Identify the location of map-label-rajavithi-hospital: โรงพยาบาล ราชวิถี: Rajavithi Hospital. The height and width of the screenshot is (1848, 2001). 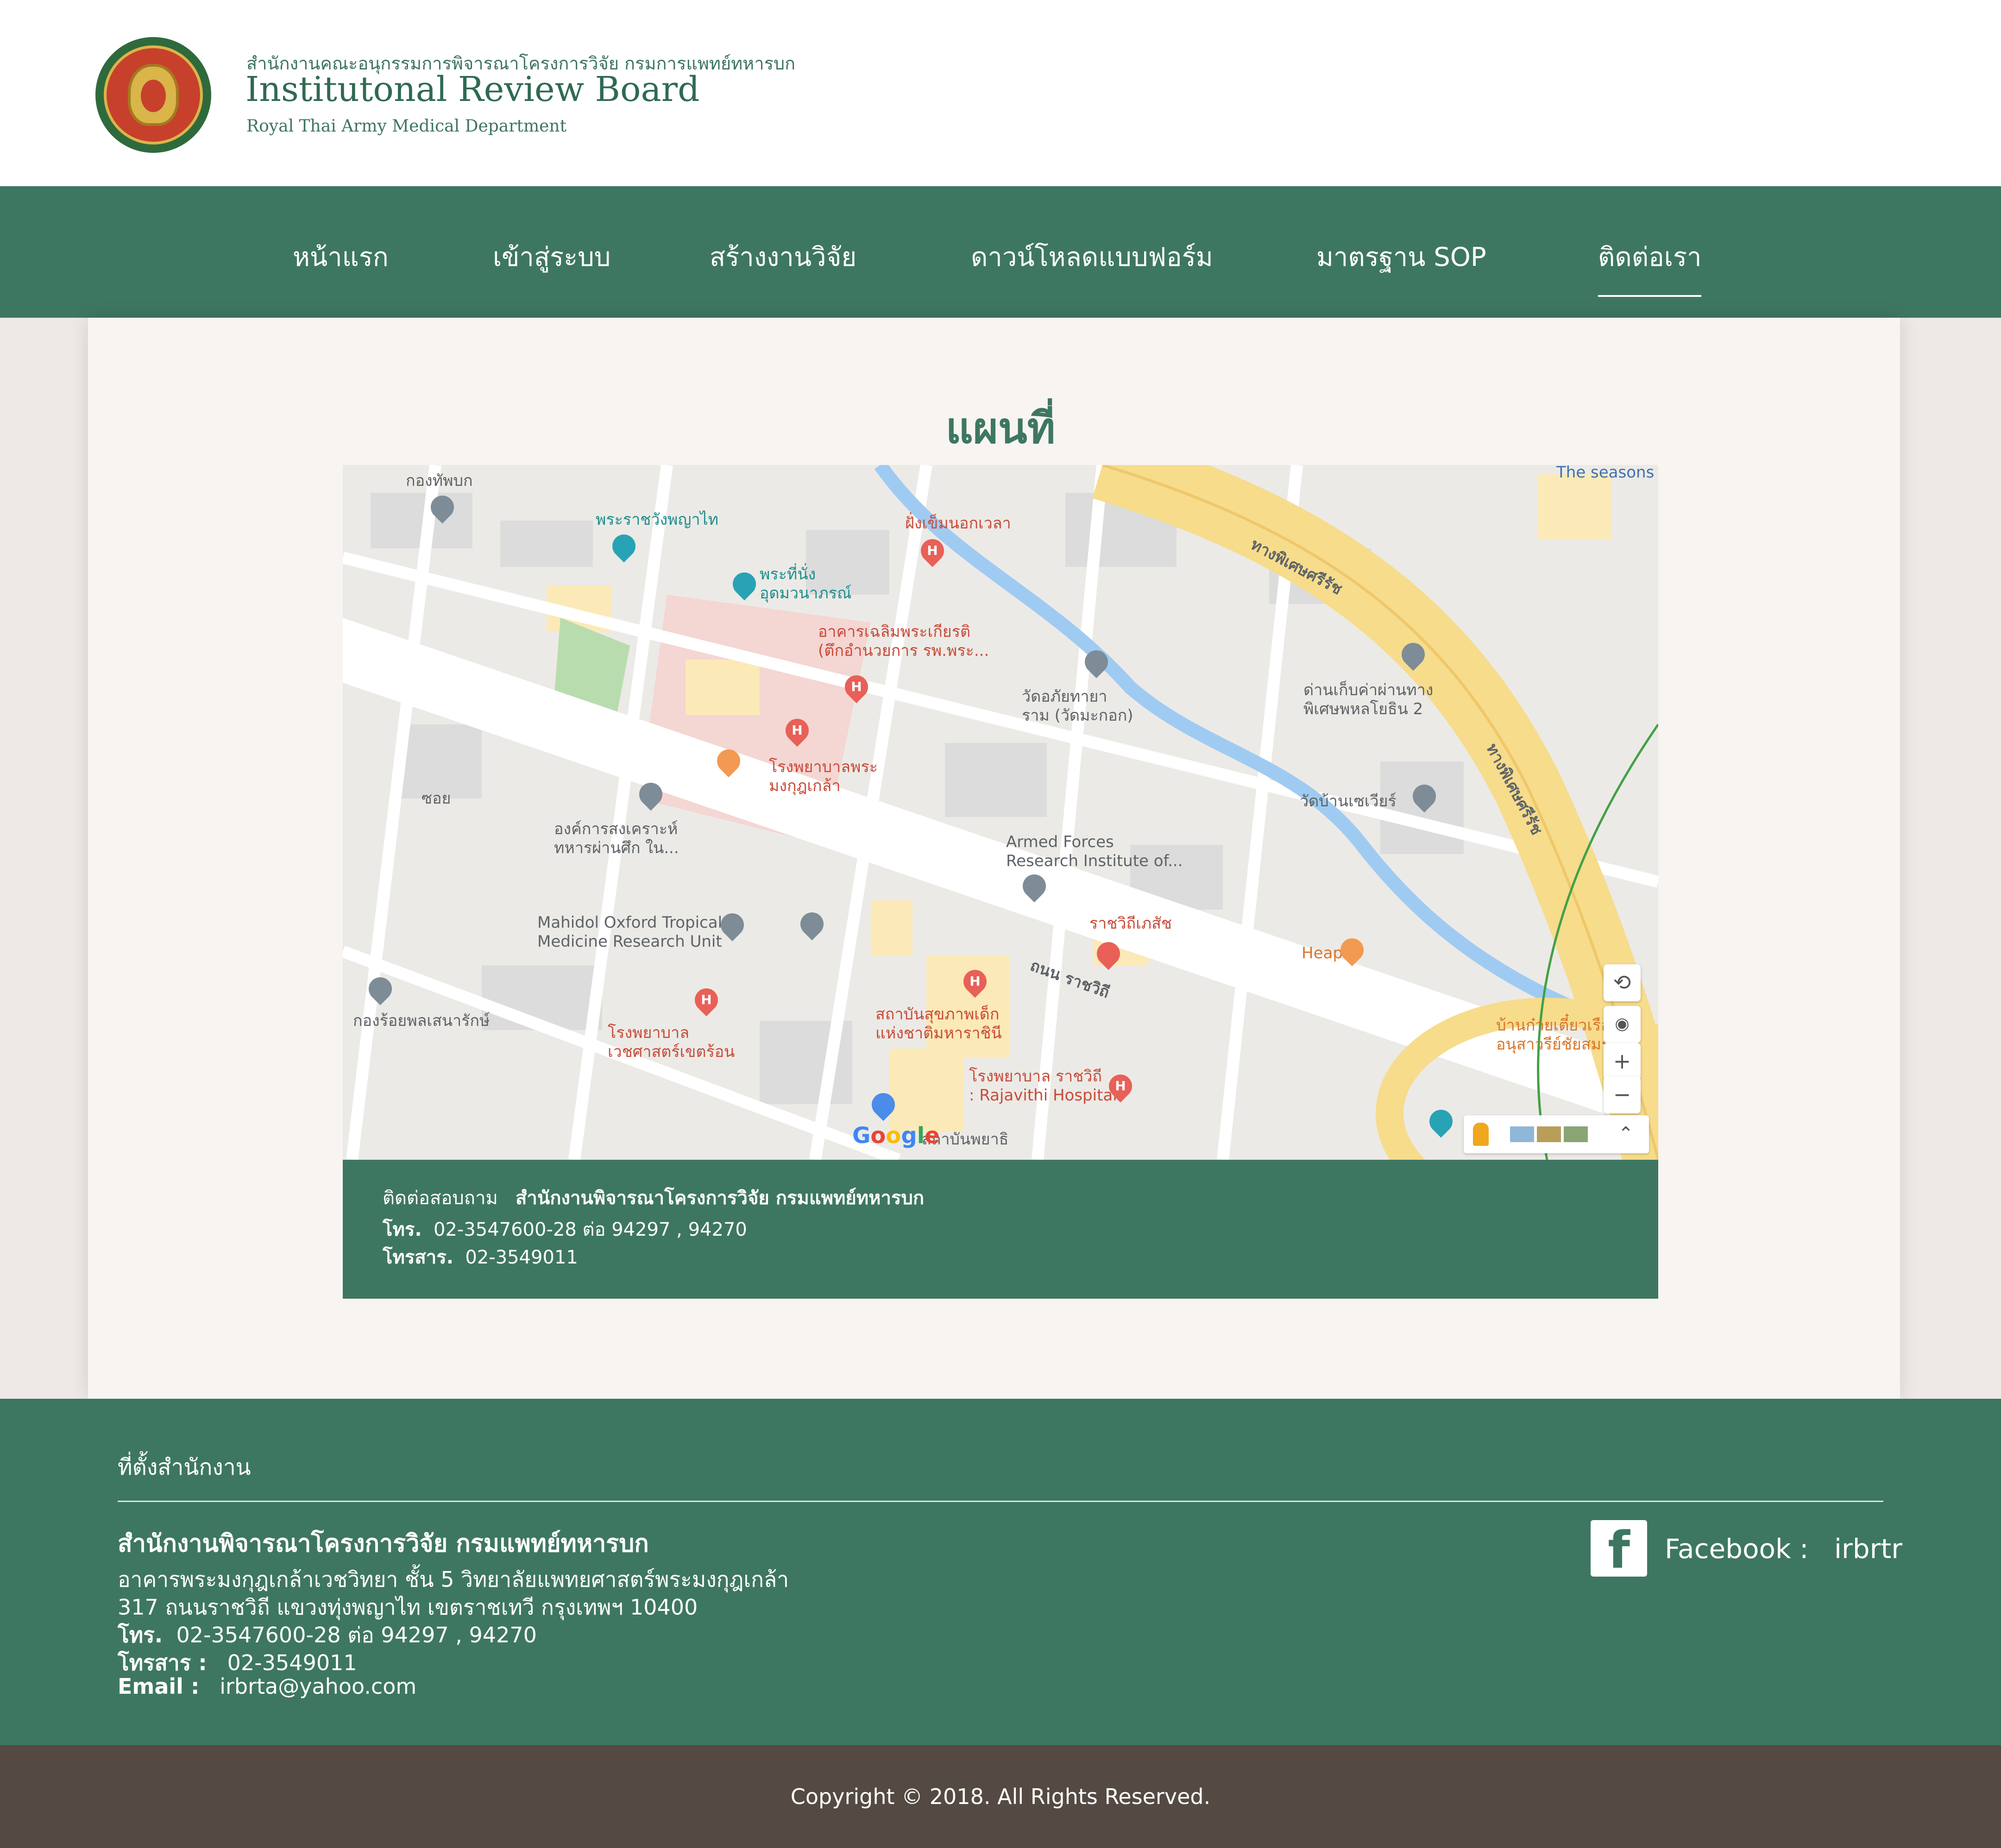
(1043, 1086).